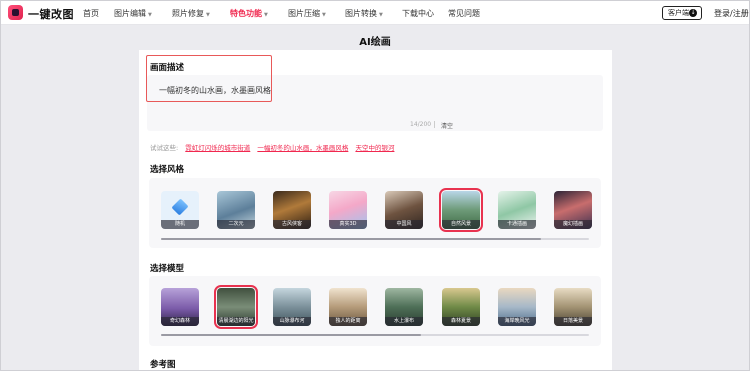  What do you see at coordinates (375, 213) in the screenshot?
I see `style-panel: 随机 二次元 古风侠客 真实3D 中国风 自然风景 卡通插画 魔幻插画` at bounding box center [375, 213].